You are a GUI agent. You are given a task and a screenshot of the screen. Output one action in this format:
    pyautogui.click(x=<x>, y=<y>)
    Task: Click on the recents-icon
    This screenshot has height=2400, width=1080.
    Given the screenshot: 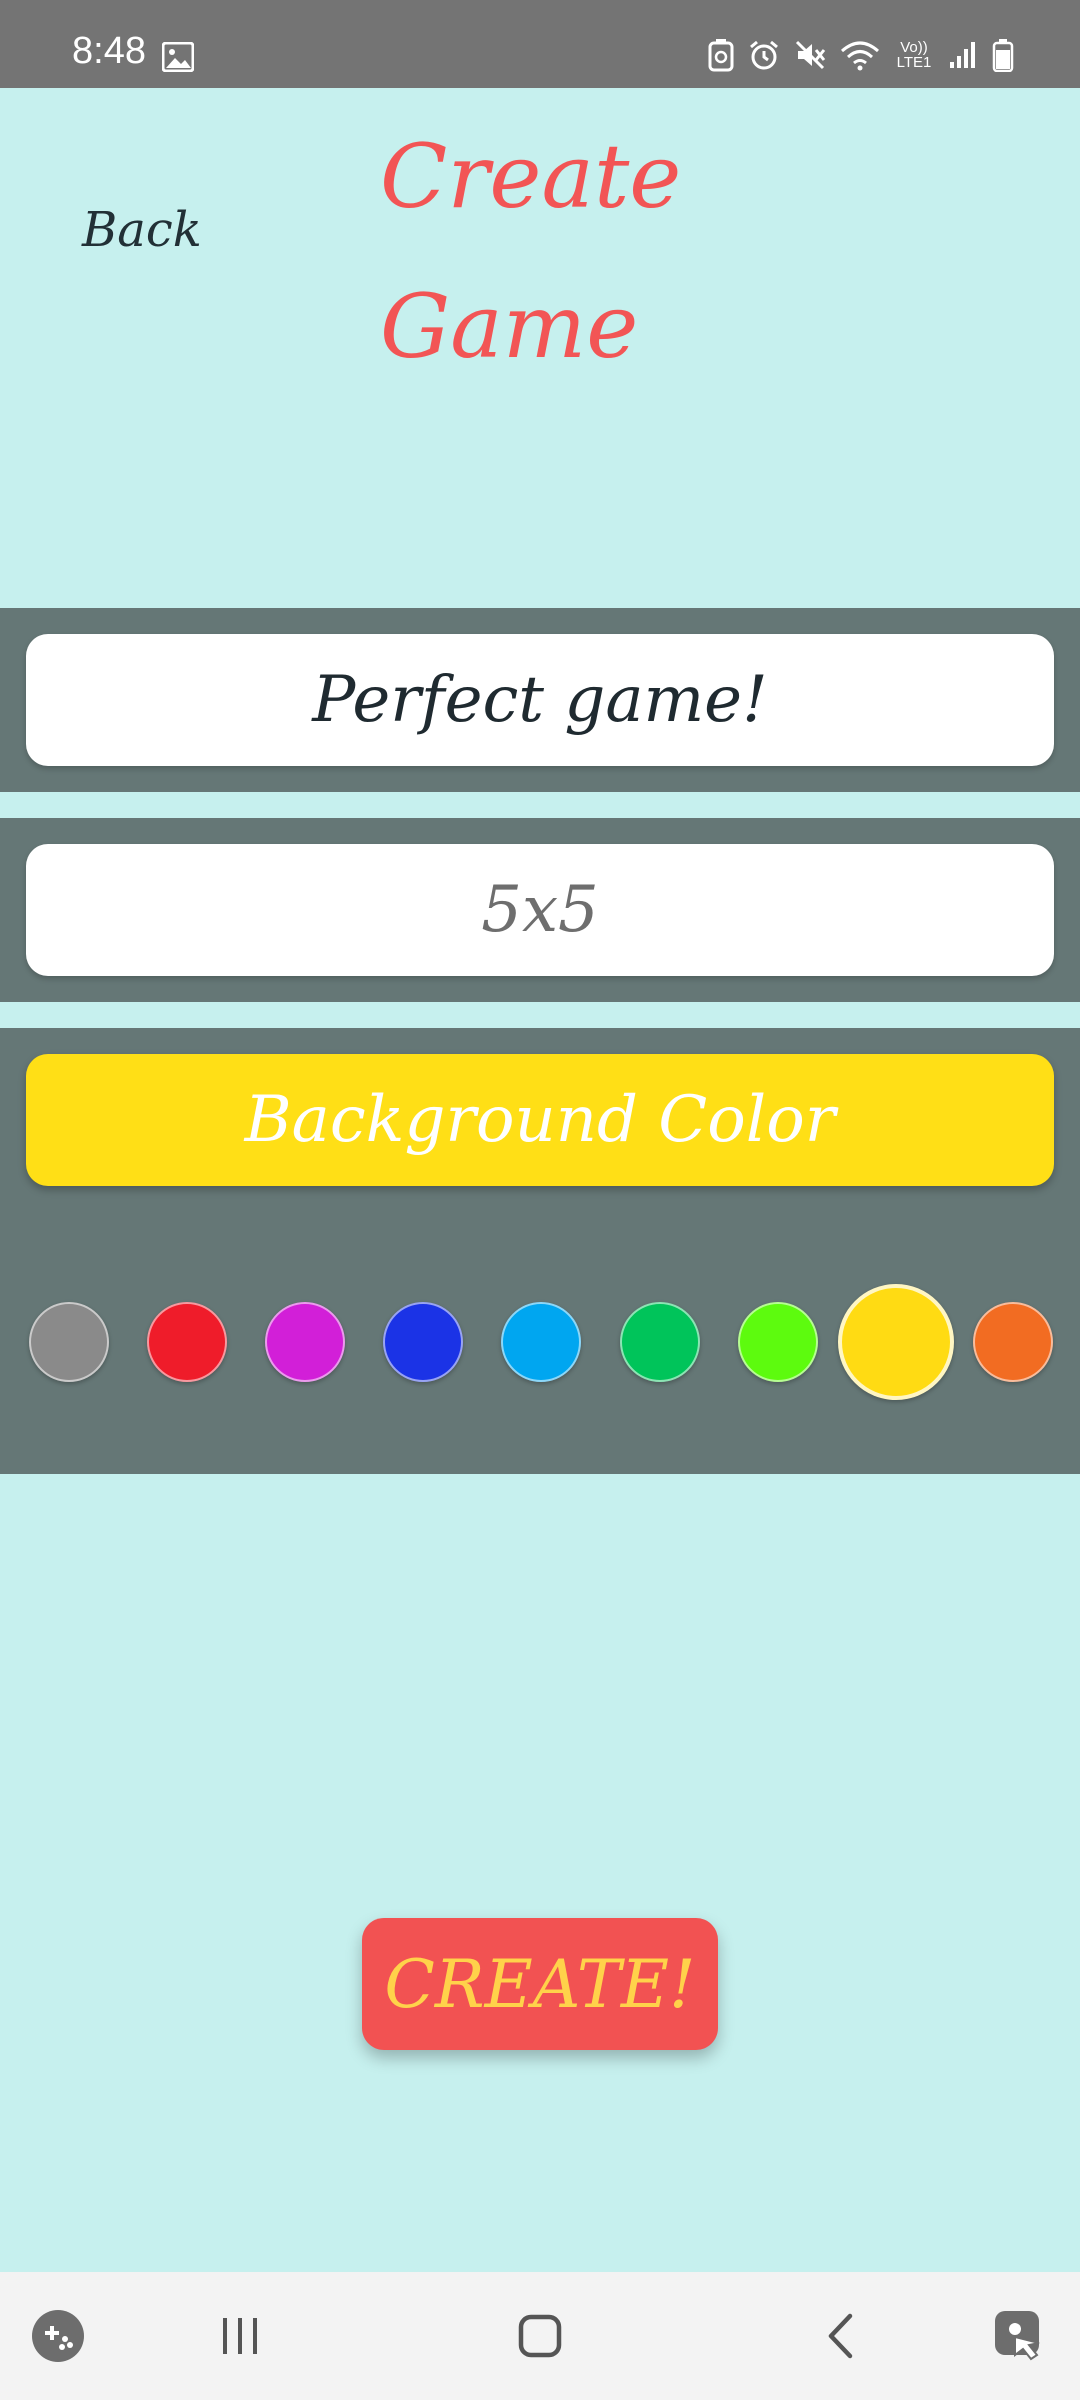 What is the action you would take?
    pyautogui.click(x=240, y=2336)
    